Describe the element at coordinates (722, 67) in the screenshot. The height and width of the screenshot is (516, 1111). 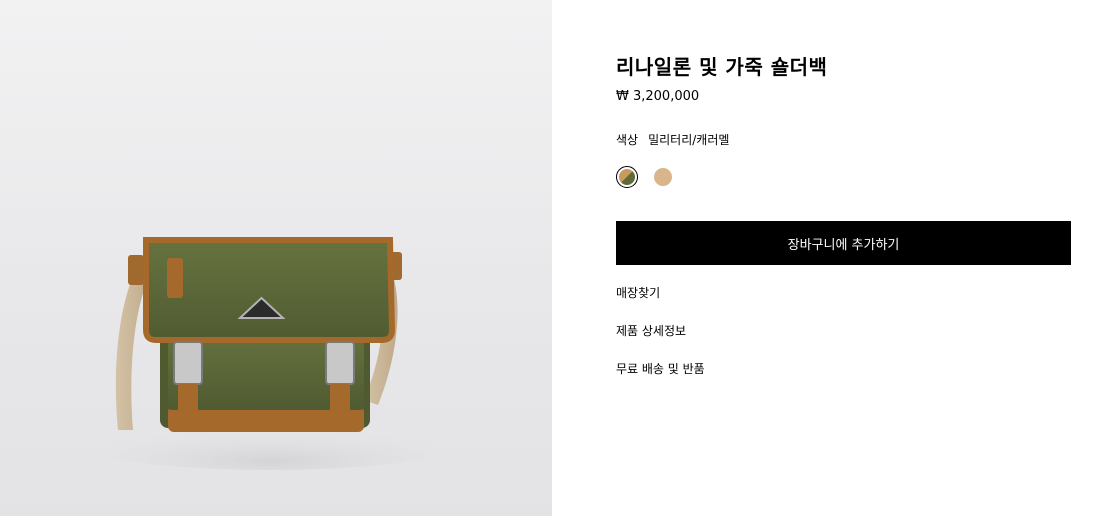
I see `product-title: 리나일론 및 가죽 숄더백` at that location.